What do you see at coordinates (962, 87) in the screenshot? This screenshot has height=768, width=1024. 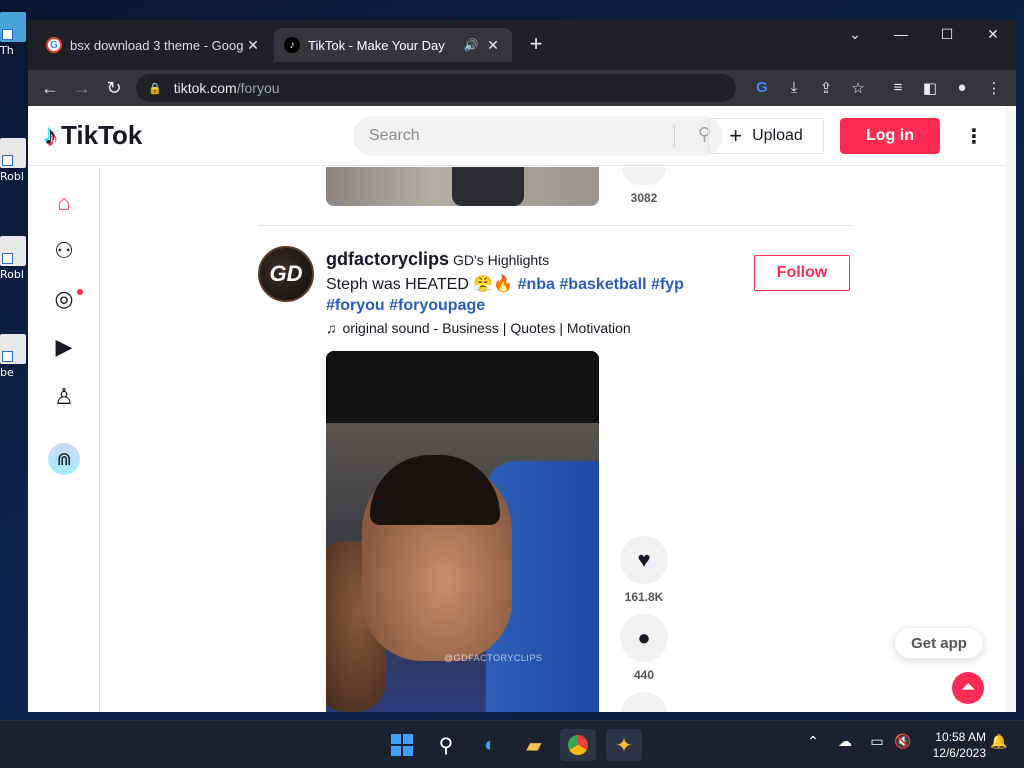 I see `profile-icon: ●` at bounding box center [962, 87].